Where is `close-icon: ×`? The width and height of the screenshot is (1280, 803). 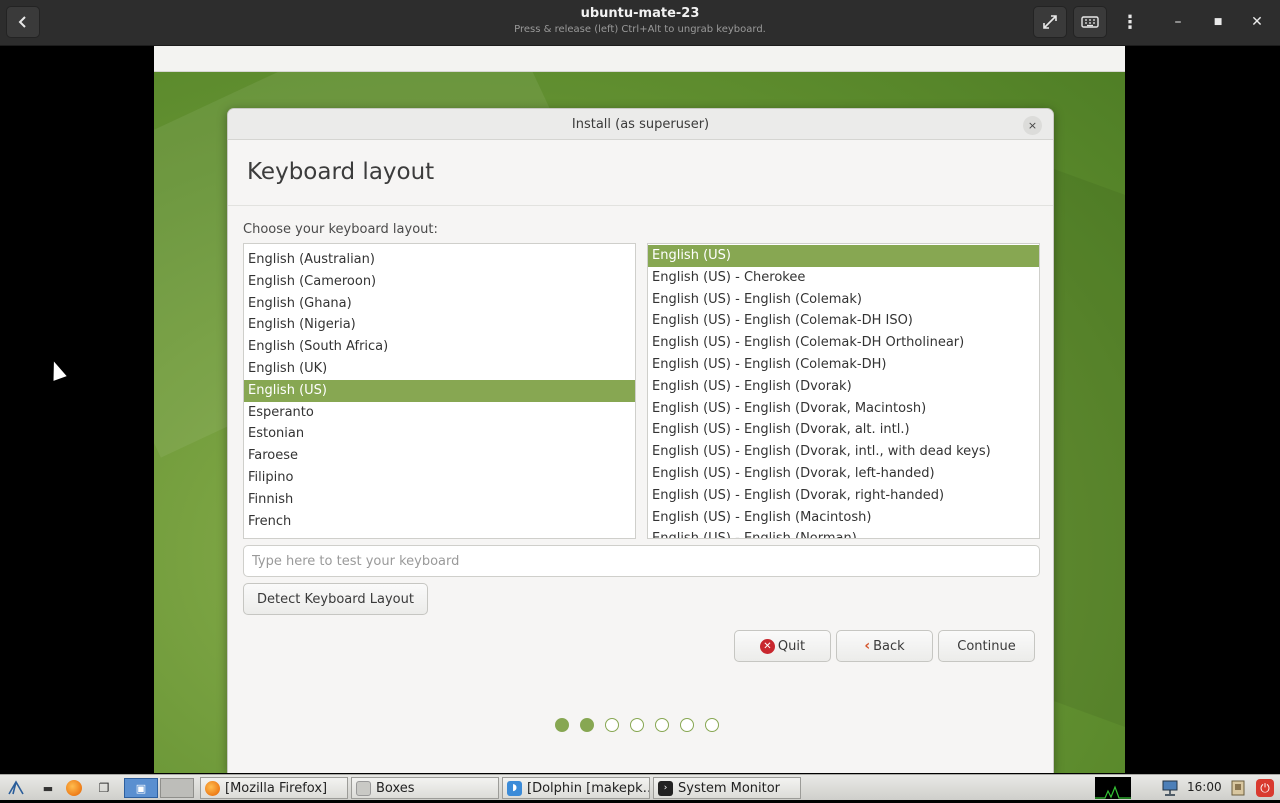
close-icon: × is located at coordinates (1032, 125).